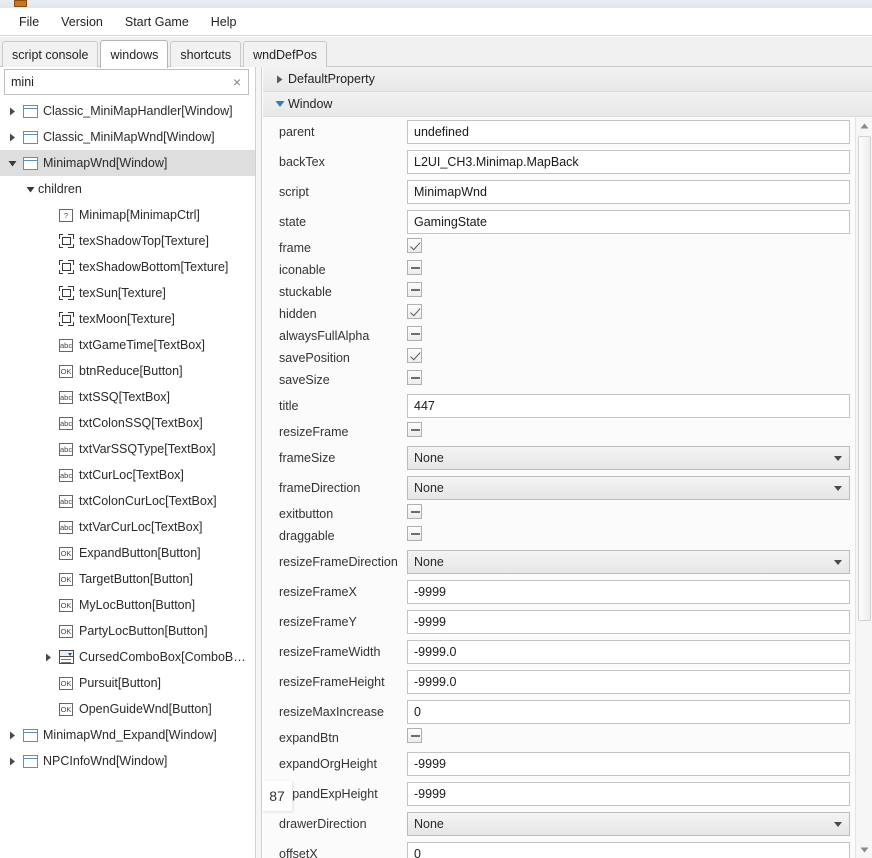 The width and height of the screenshot is (872, 858). What do you see at coordinates (127, 397) in the screenshot?
I see `tree-item: abc txtSSQ[TextBox]` at bounding box center [127, 397].